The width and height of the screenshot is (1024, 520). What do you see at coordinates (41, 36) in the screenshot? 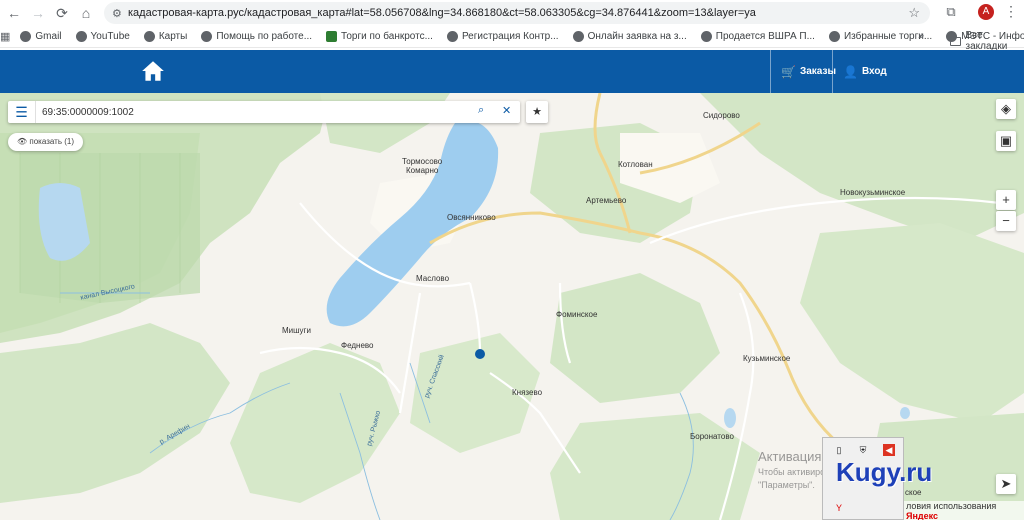
I see `bookmark-gmail: Gmail` at bounding box center [41, 36].